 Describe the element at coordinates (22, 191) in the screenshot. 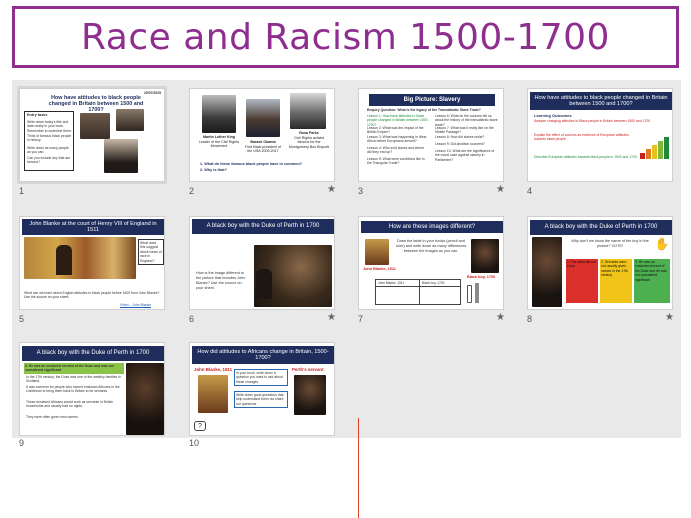

I see `slide-number: 1` at that location.